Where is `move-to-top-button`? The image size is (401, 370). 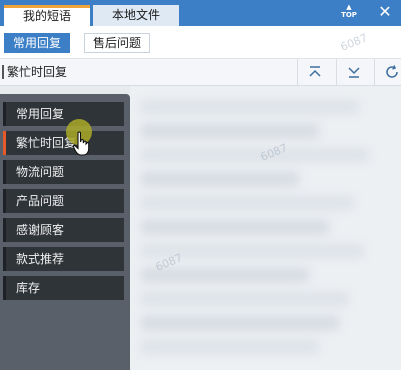
move-to-top-button is located at coordinates (313, 72).